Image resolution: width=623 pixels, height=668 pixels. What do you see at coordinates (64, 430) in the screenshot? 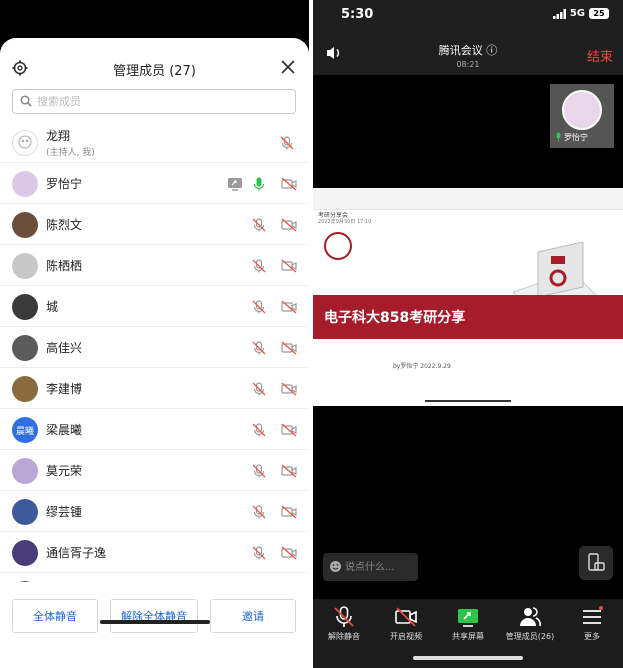
I see `member-name: 梁晨曦` at bounding box center [64, 430].